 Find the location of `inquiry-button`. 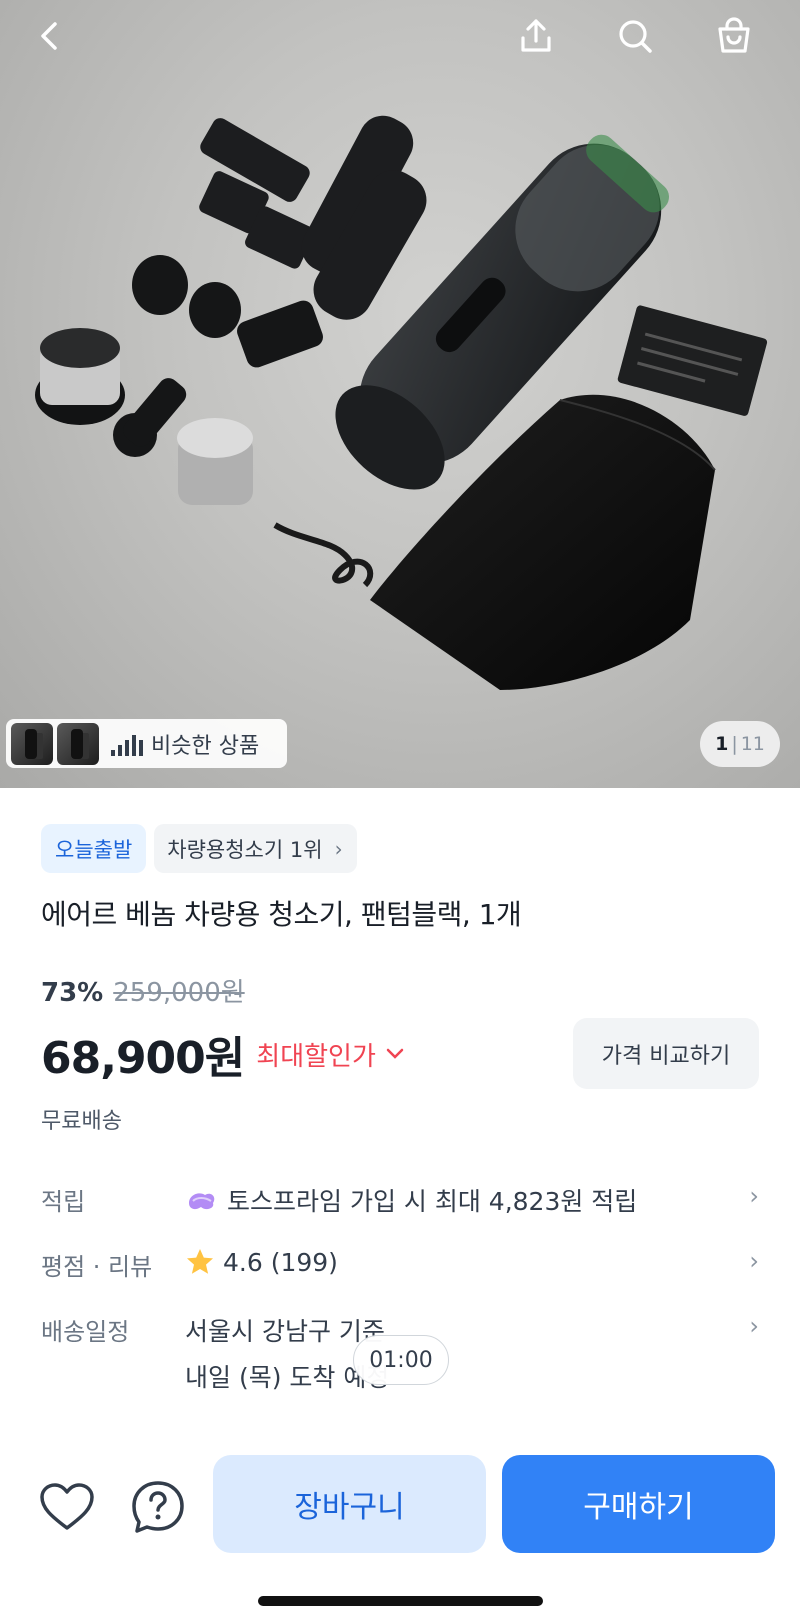

inquiry-button is located at coordinates (158, 1507).